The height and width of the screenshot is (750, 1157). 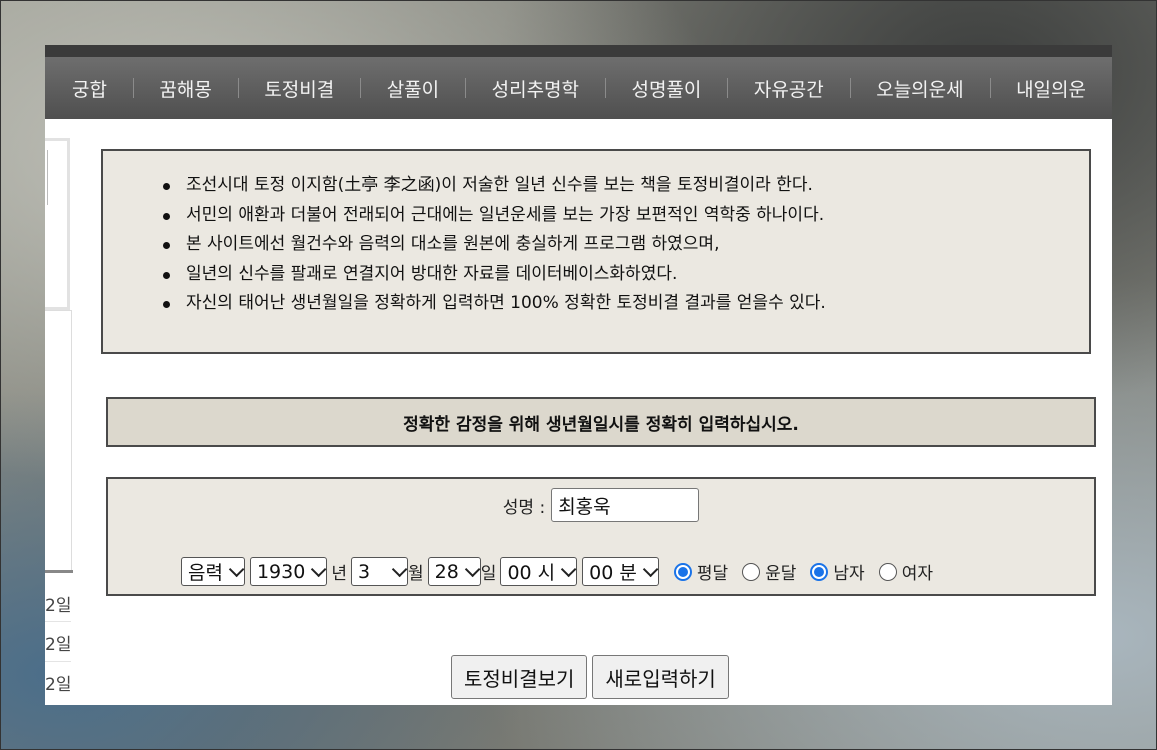 I want to click on left-sidebar-tab-underline, so click(x=59, y=571).